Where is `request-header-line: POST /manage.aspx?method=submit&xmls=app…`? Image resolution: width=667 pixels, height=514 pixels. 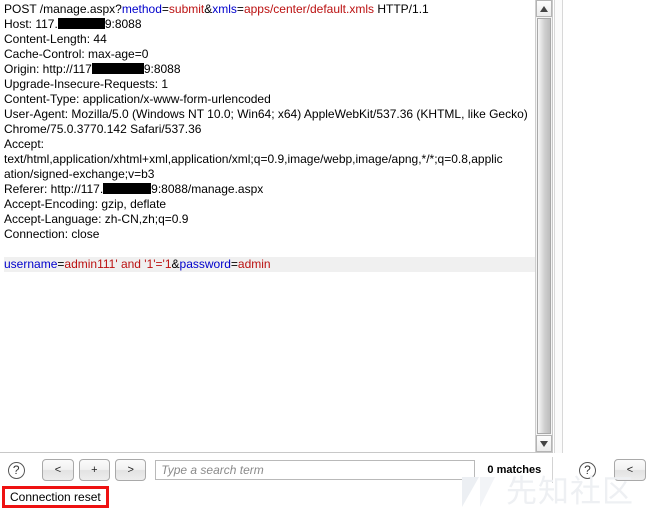 request-header-line: POST /manage.aspx?method=submit&xmls=app… is located at coordinates (269, 9).